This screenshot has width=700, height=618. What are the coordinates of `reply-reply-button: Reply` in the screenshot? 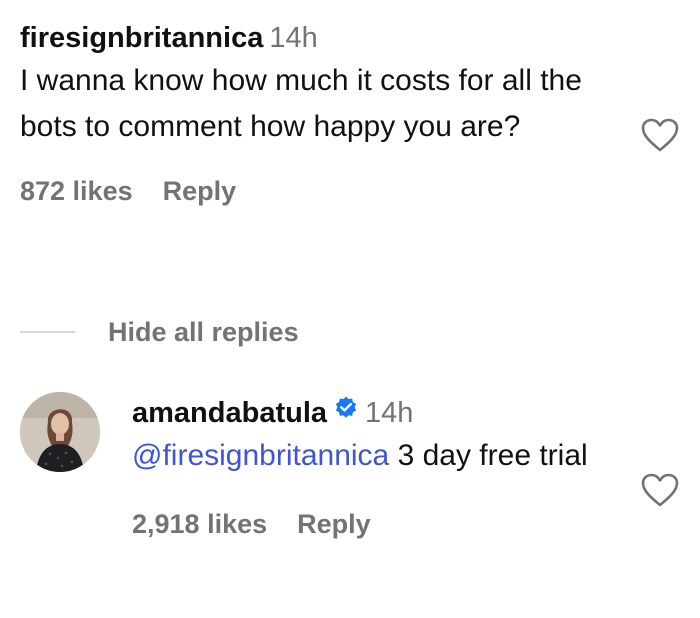 It's located at (334, 524).